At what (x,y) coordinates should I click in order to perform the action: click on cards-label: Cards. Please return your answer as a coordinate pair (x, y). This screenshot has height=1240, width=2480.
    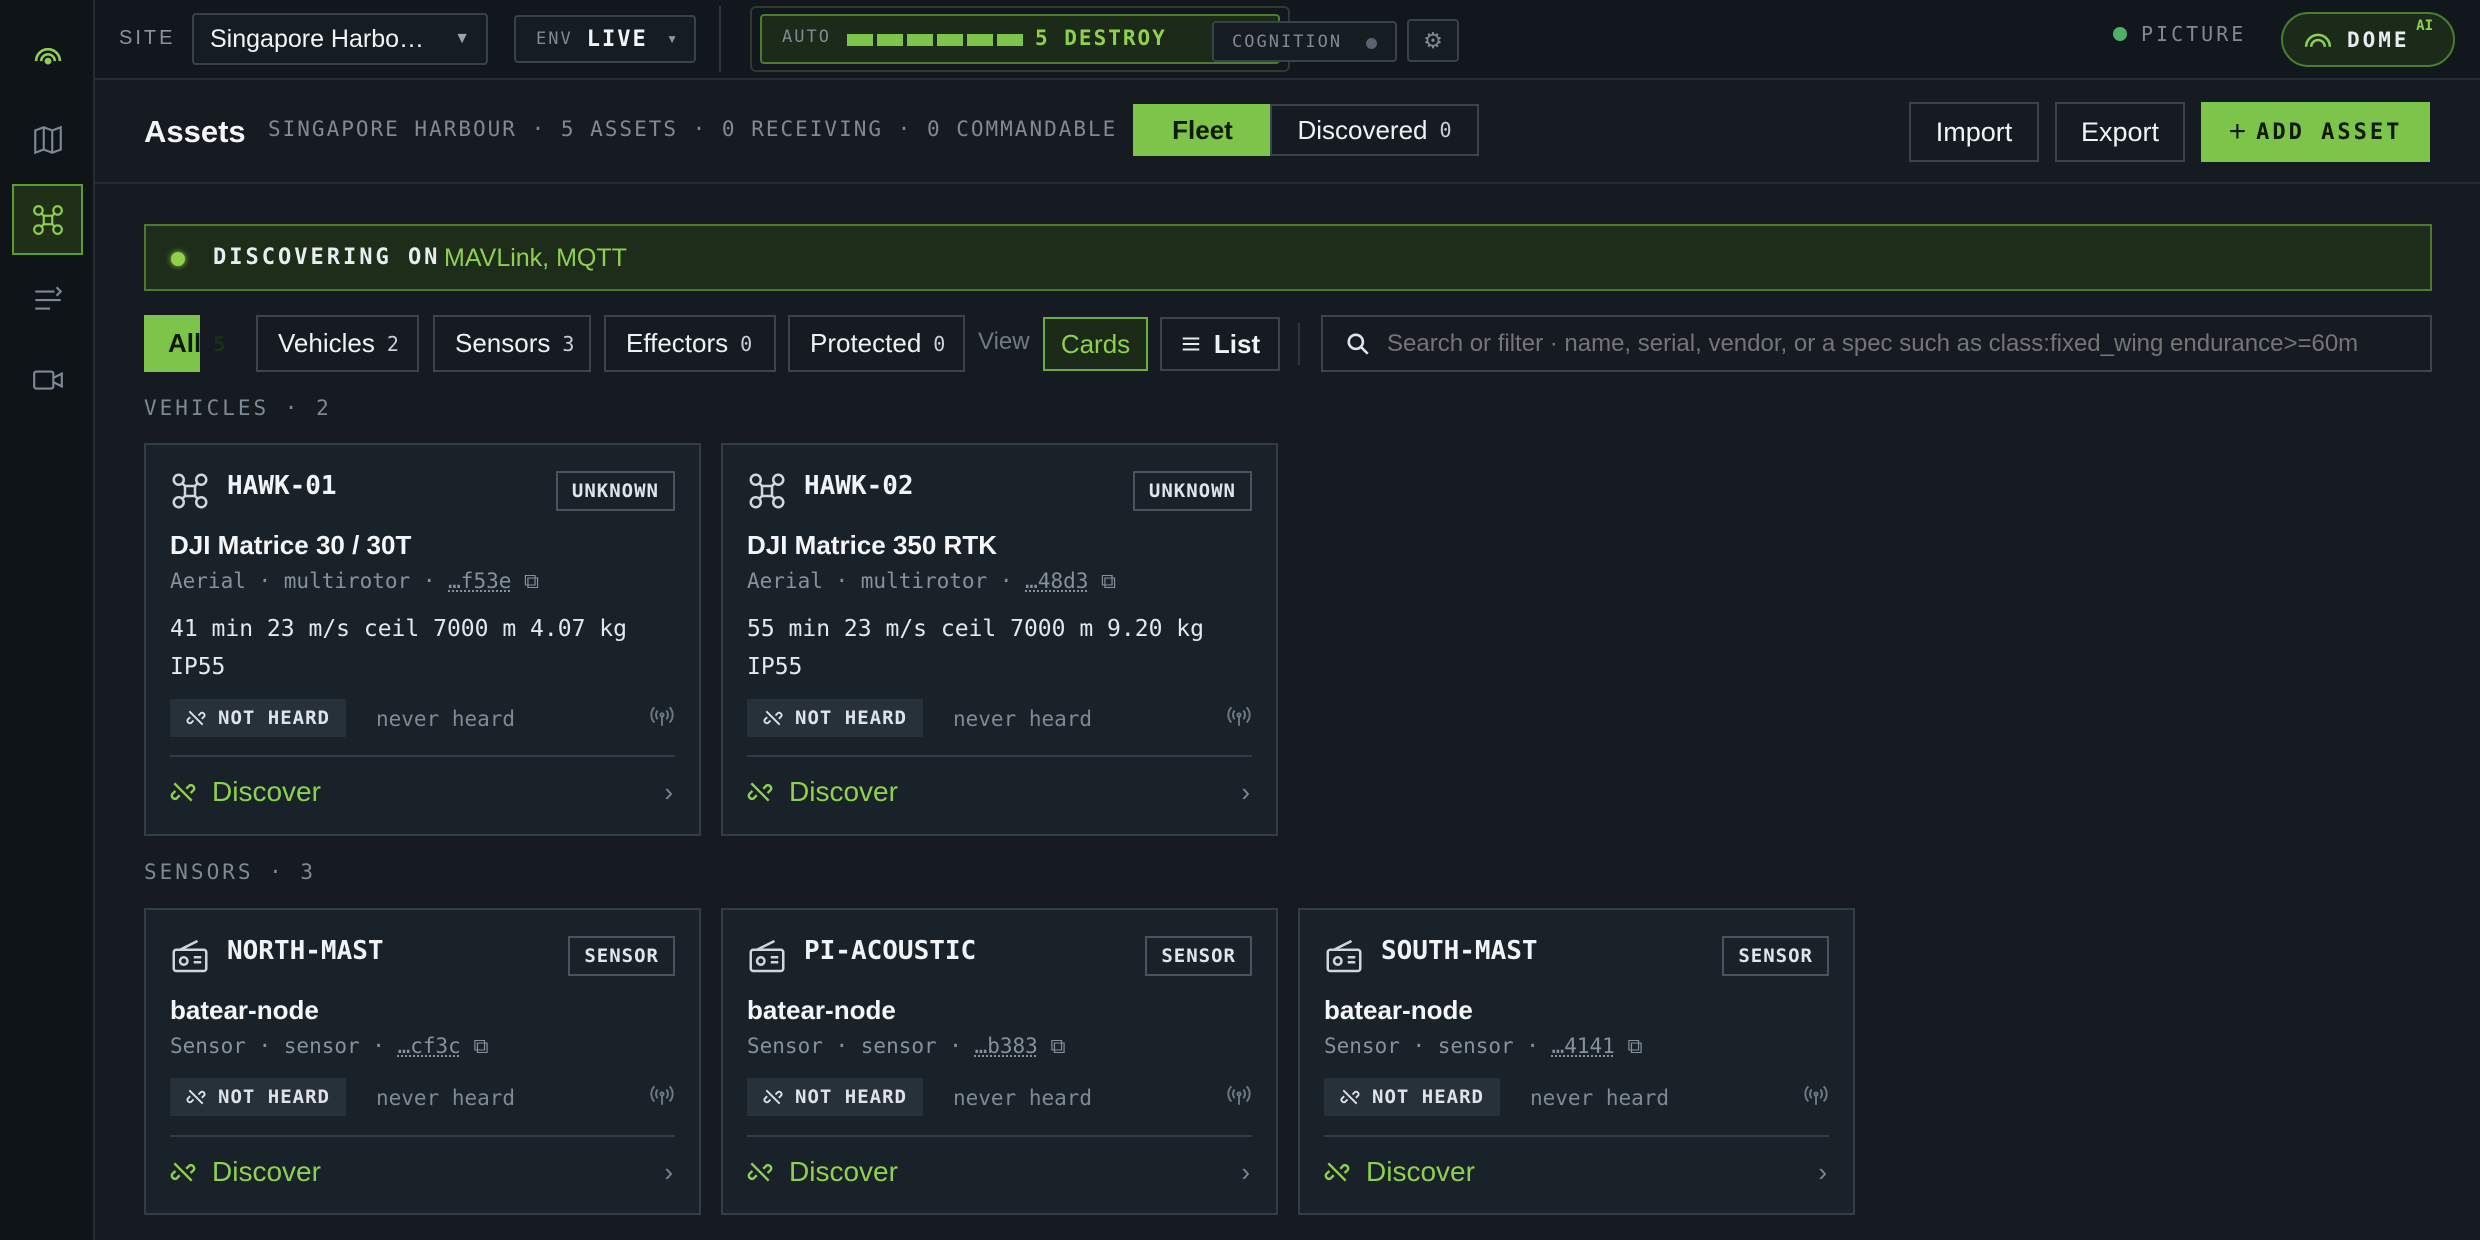
    Looking at the image, I should click on (1095, 343).